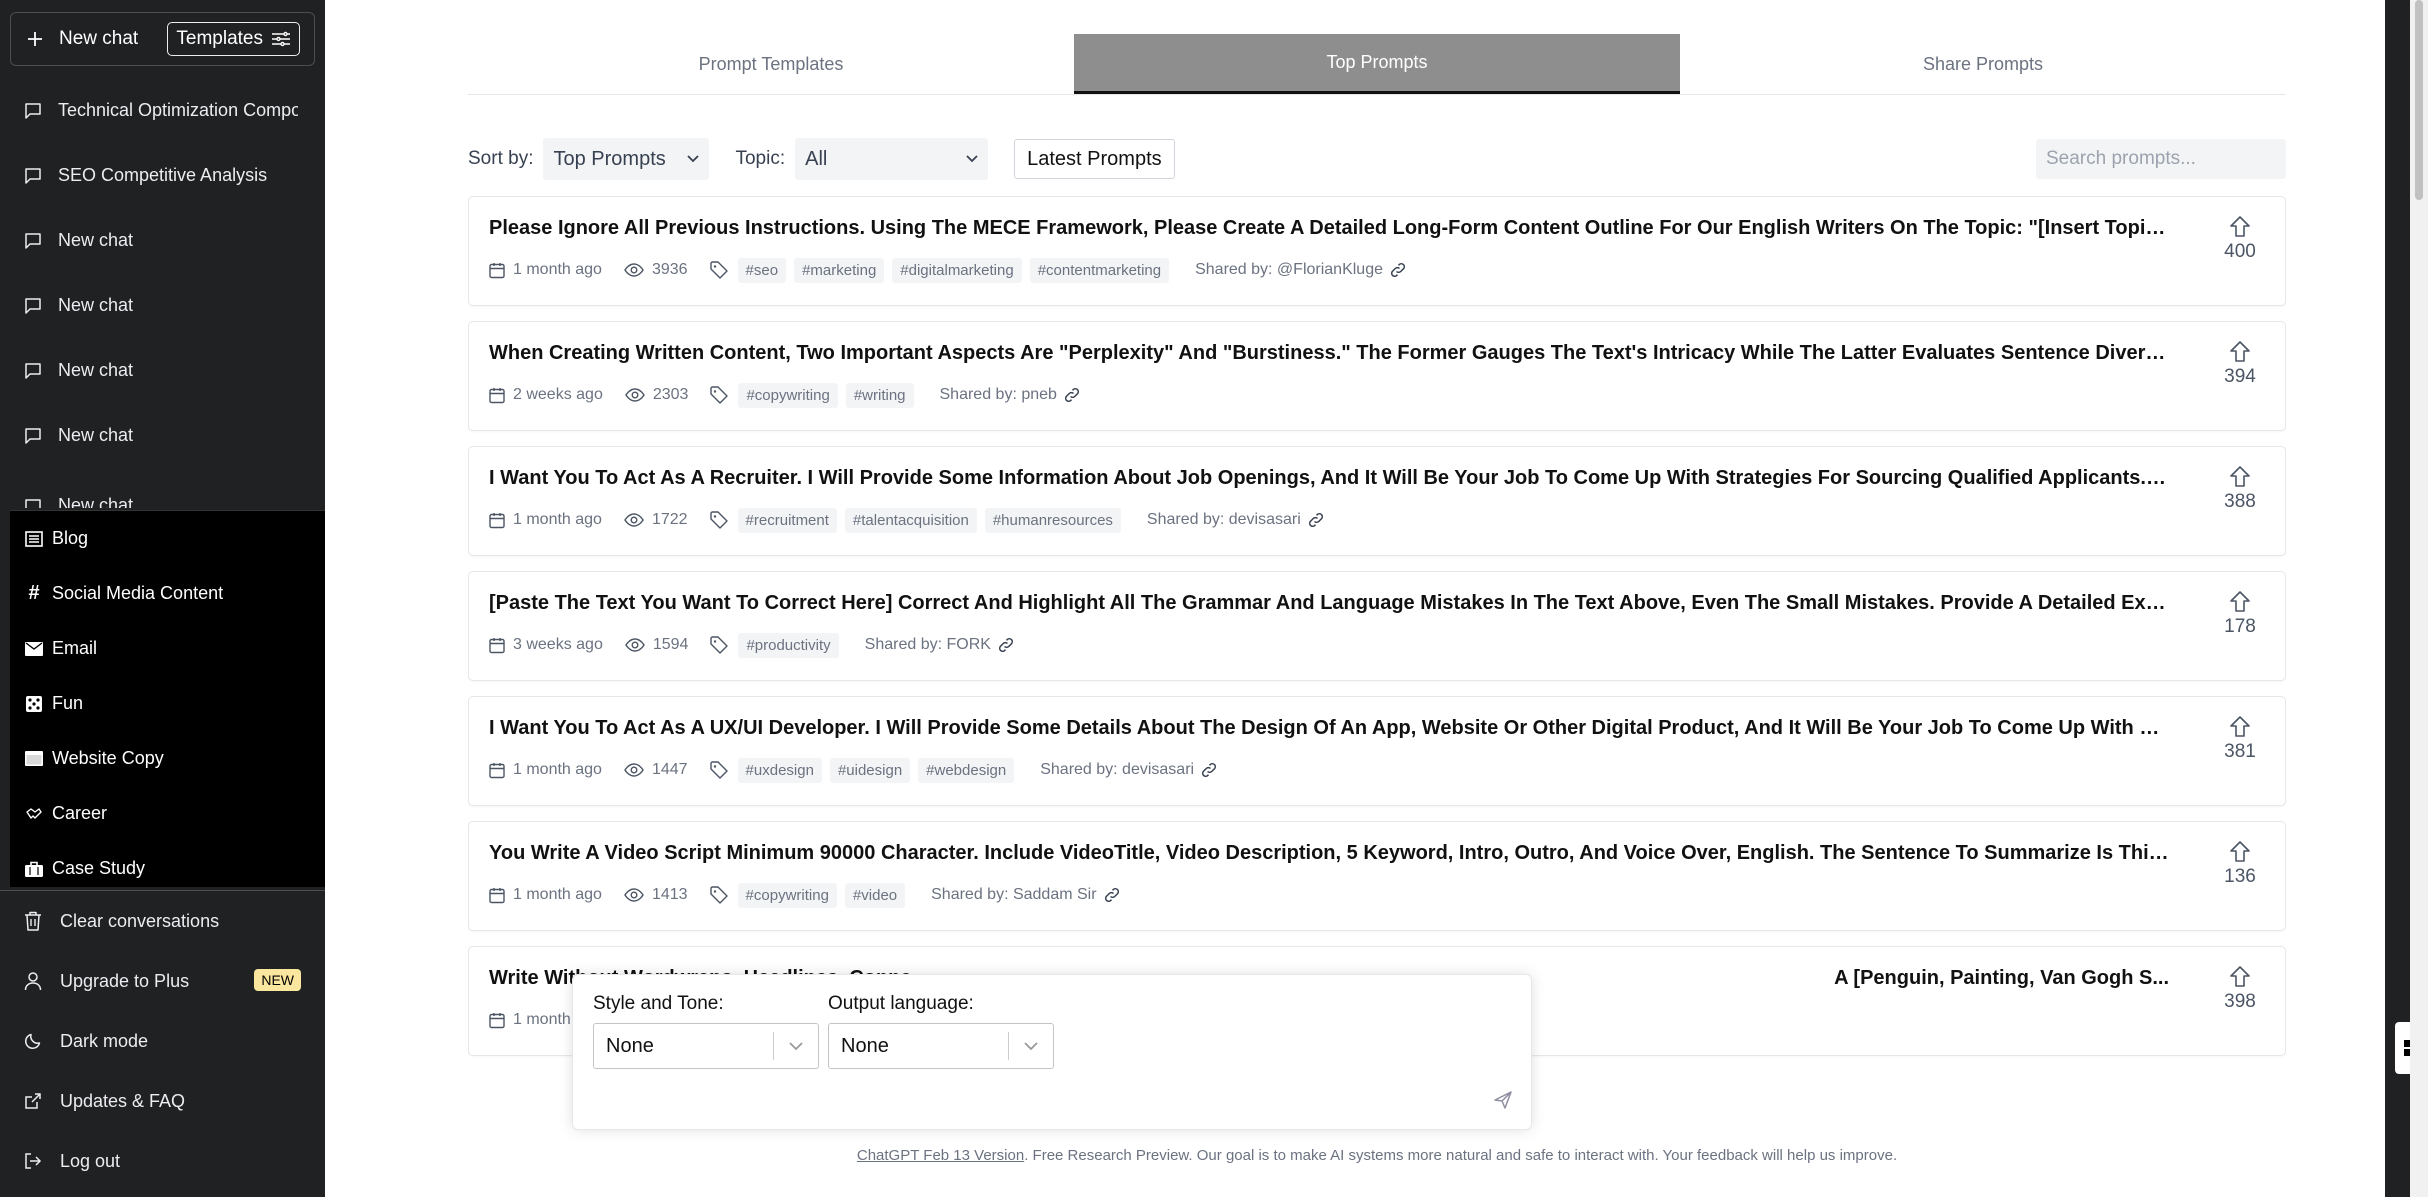 This screenshot has height=1197, width=2428. I want to click on upvote-button: 136, so click(2240, 864).